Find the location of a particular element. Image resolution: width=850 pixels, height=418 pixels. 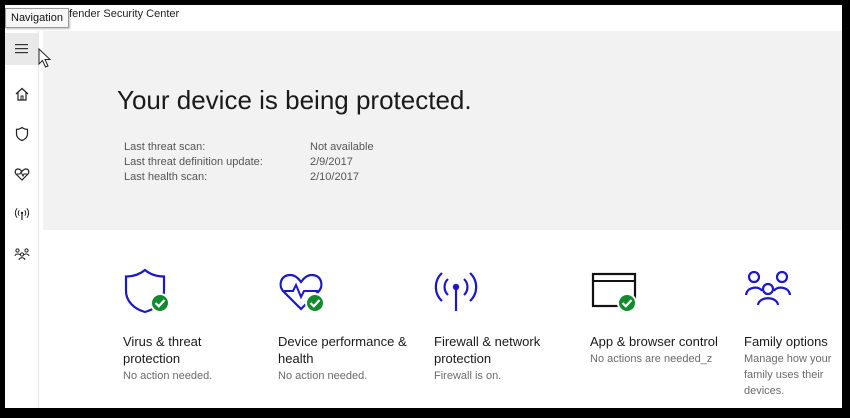

shield-icon is located at coordinates (22, 134).